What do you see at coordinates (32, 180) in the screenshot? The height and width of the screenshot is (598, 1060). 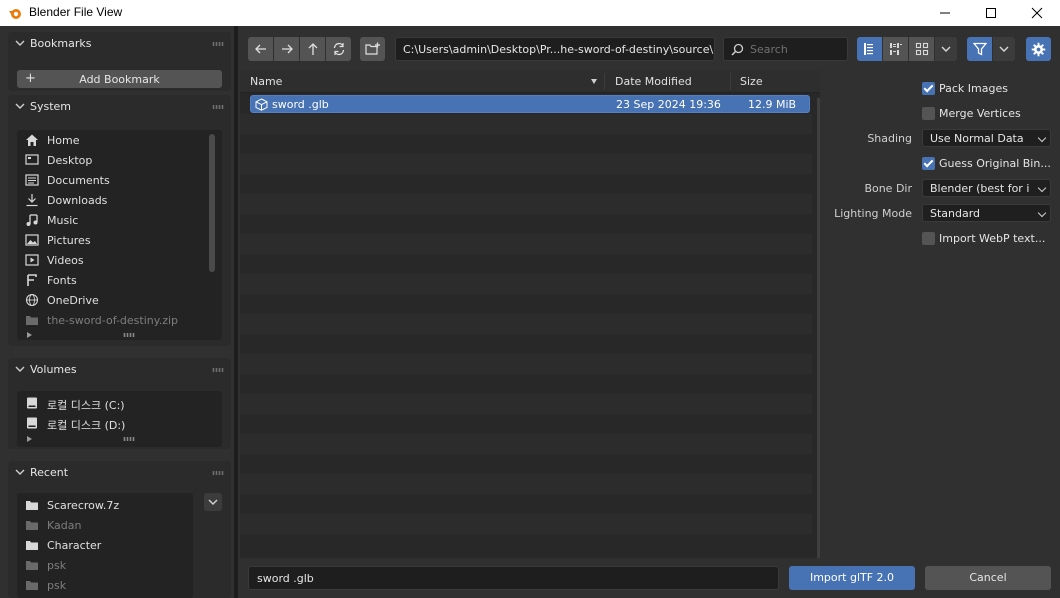 I see `documents-icon` at bounding box center [32, 180].